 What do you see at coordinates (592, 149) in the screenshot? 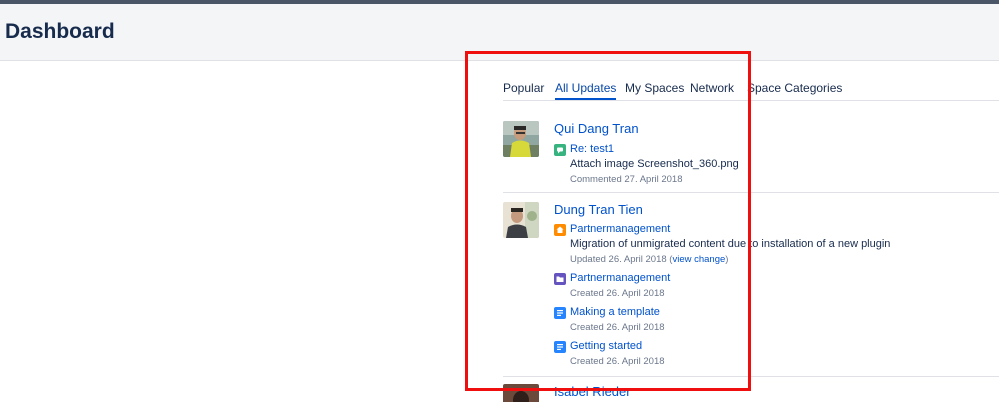
I see `content-link: Re: test1` at bounding box center [592, 149].